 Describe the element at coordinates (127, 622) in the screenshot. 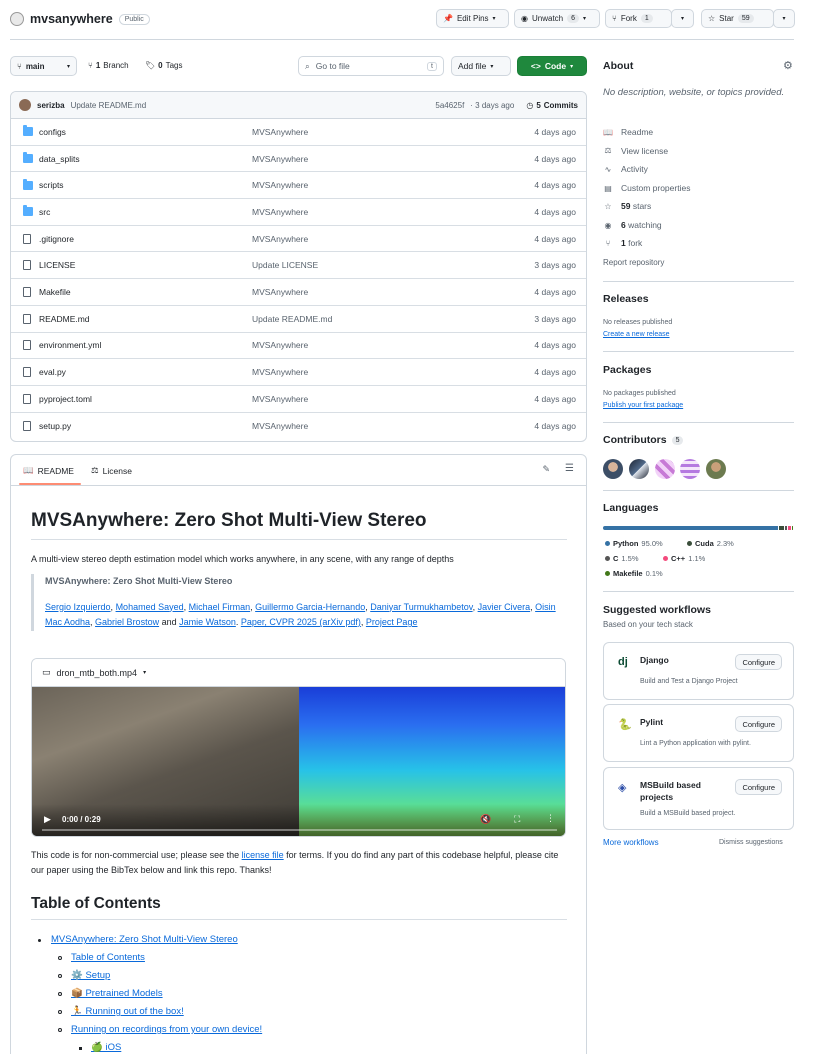

I see `author-link: Gabriel Brostow` at that location.